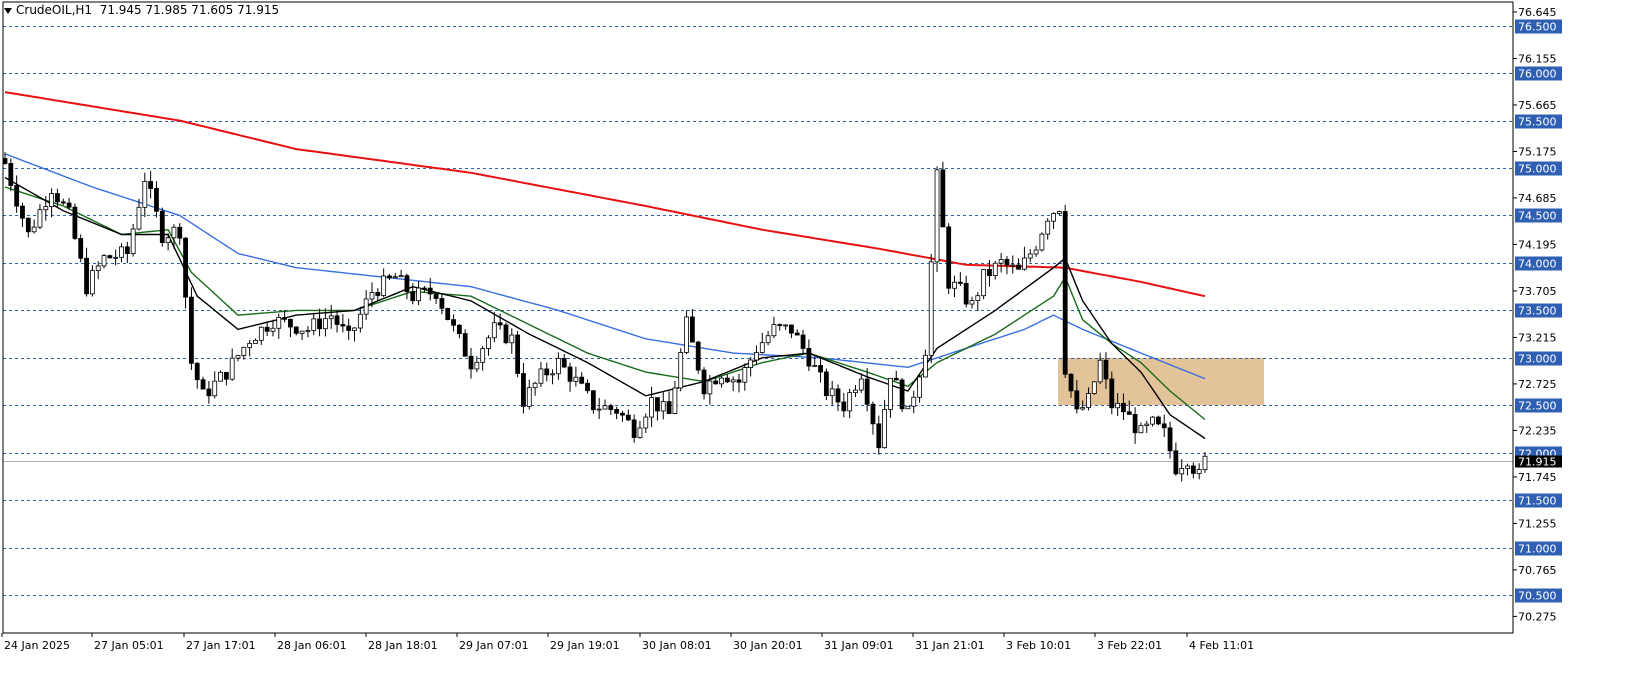 The height and width of the screenshot is (695, 1651). I want to click on price-tick-label: 71.255, so click(1537, 523).